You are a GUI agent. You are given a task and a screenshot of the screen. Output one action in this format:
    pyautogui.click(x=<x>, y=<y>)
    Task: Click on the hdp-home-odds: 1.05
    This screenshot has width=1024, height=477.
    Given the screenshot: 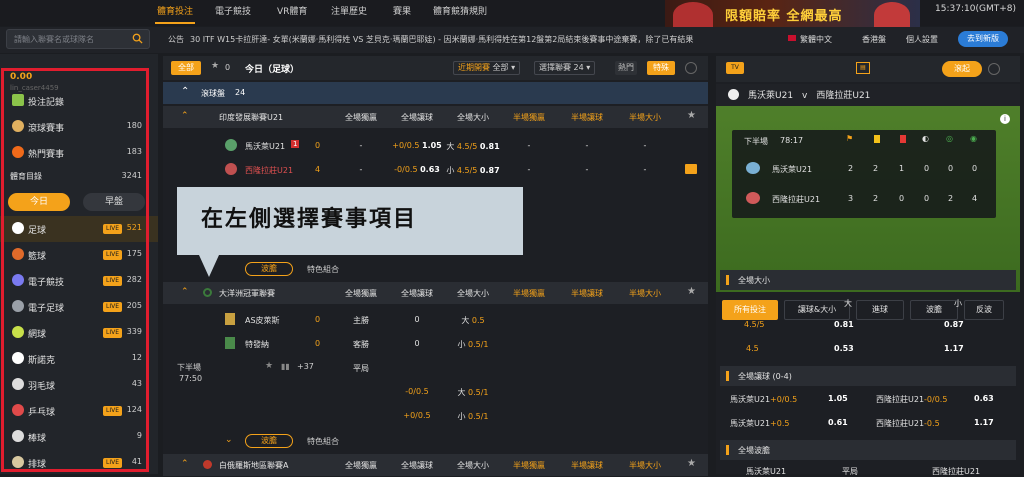 What is the action you would take?
    pyautogui.click(x=838, y=398)
    